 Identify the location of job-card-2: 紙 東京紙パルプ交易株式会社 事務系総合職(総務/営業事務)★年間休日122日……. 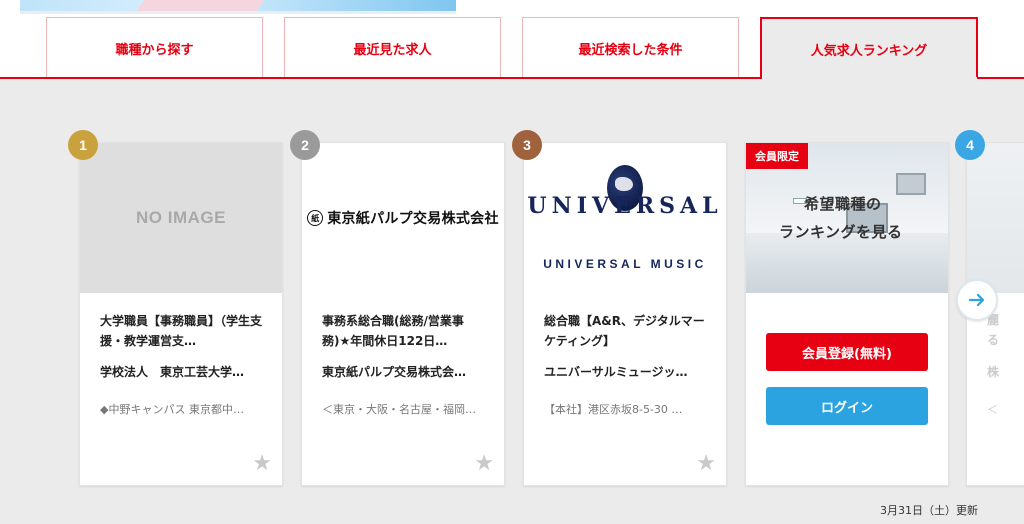
(403, 314).